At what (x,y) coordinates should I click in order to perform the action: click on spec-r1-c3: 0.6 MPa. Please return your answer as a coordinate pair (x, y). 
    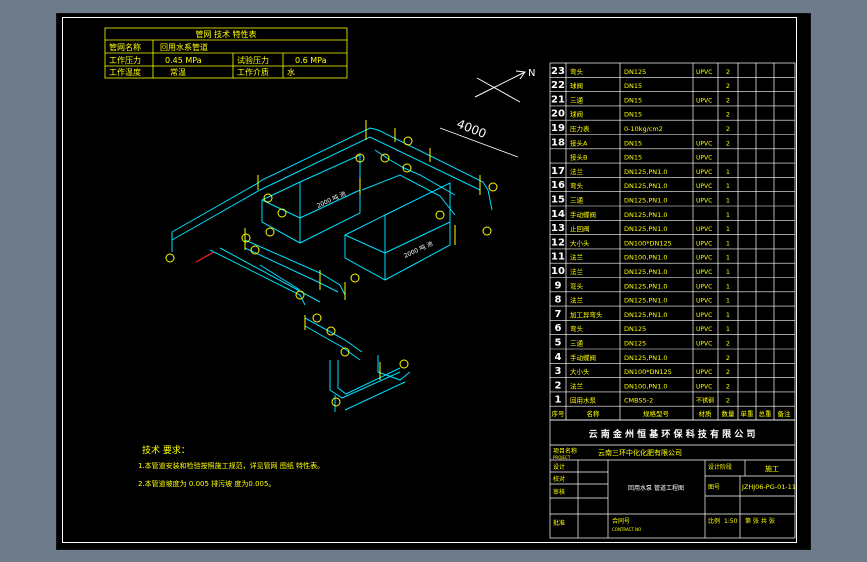
    Looking at the image, I should click on (311, 60).